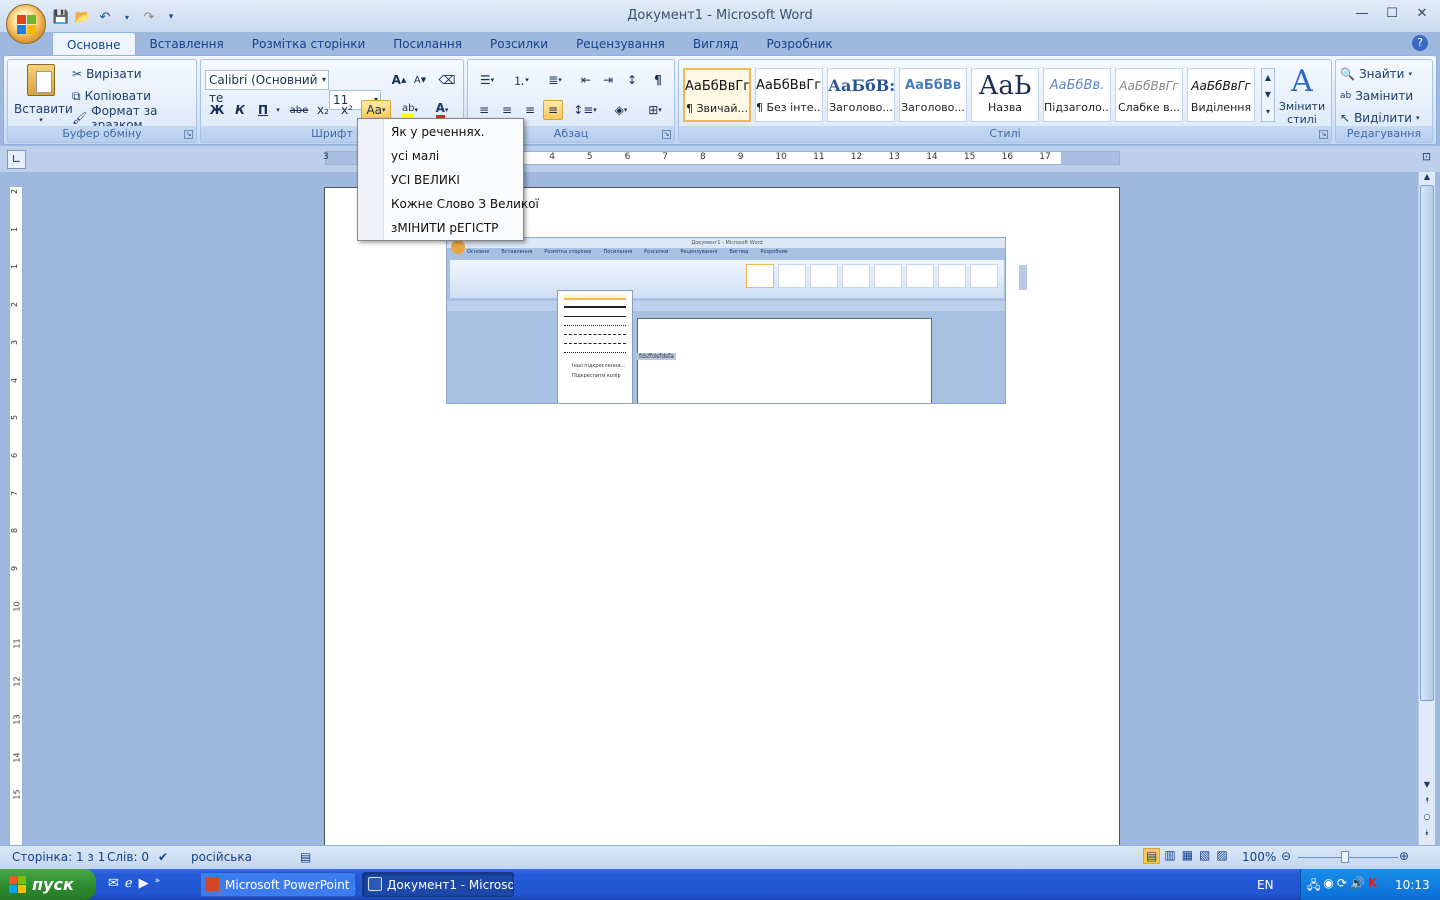  Describe the element at coordinates (1357, 886) in the screenshot. I see `volume-icon: 🔊` at that location.